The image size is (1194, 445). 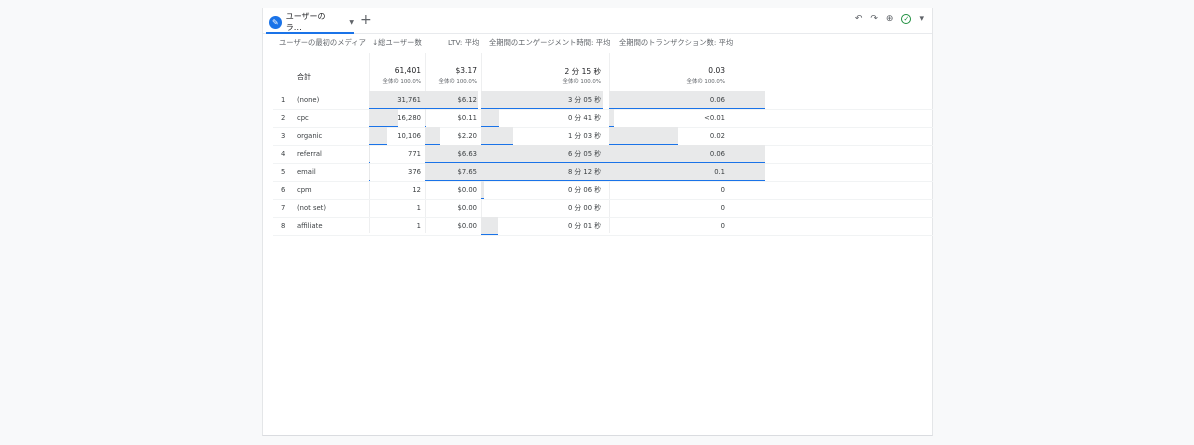 What do you see at coordinates (603, 136) in the screenshot?
I see `table-row: 3 organic 10,106 $2.20 1 分 03 秒 0.02` at bounding box center [603, 136].